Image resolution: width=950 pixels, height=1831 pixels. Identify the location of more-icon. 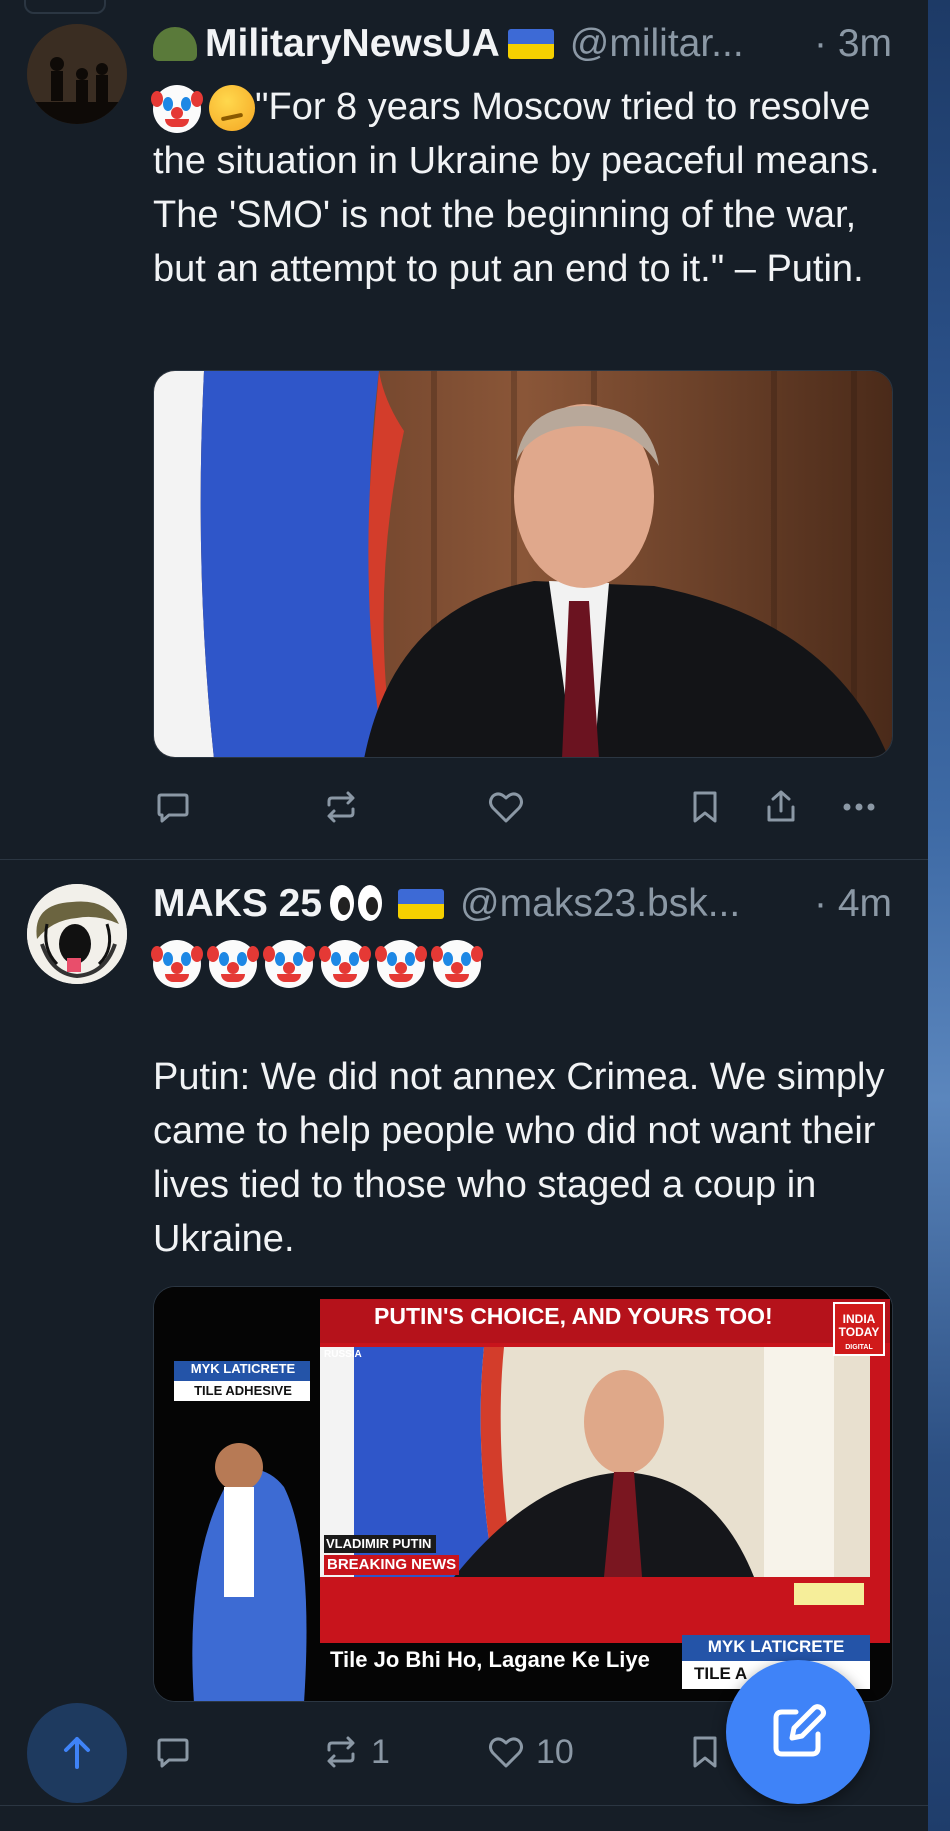
(859, 807).